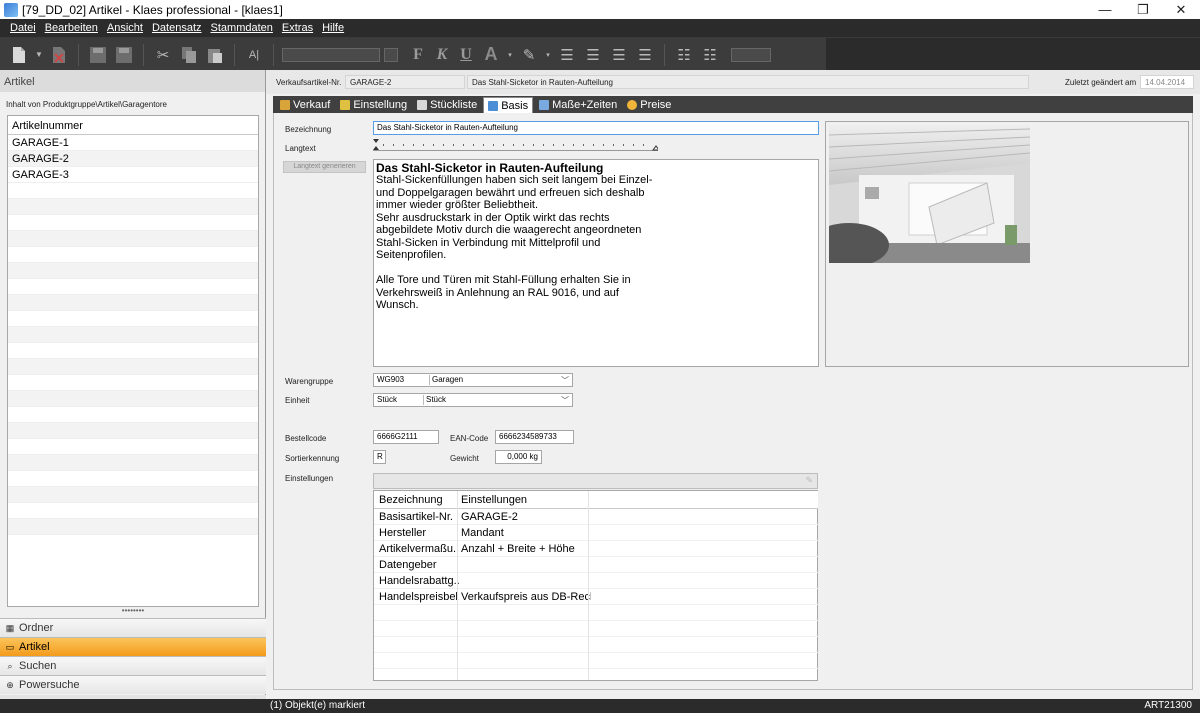  I want to click on spellcheck-icon: A|, so click(254, 55).